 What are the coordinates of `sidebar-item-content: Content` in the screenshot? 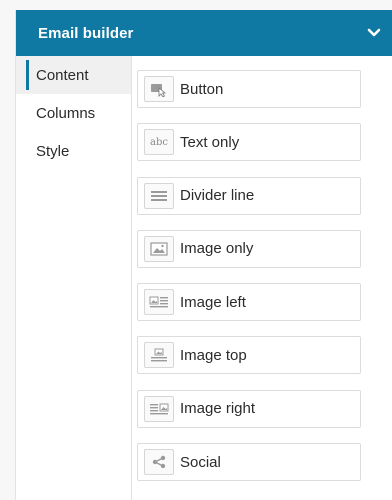 It's located at (73, 75).